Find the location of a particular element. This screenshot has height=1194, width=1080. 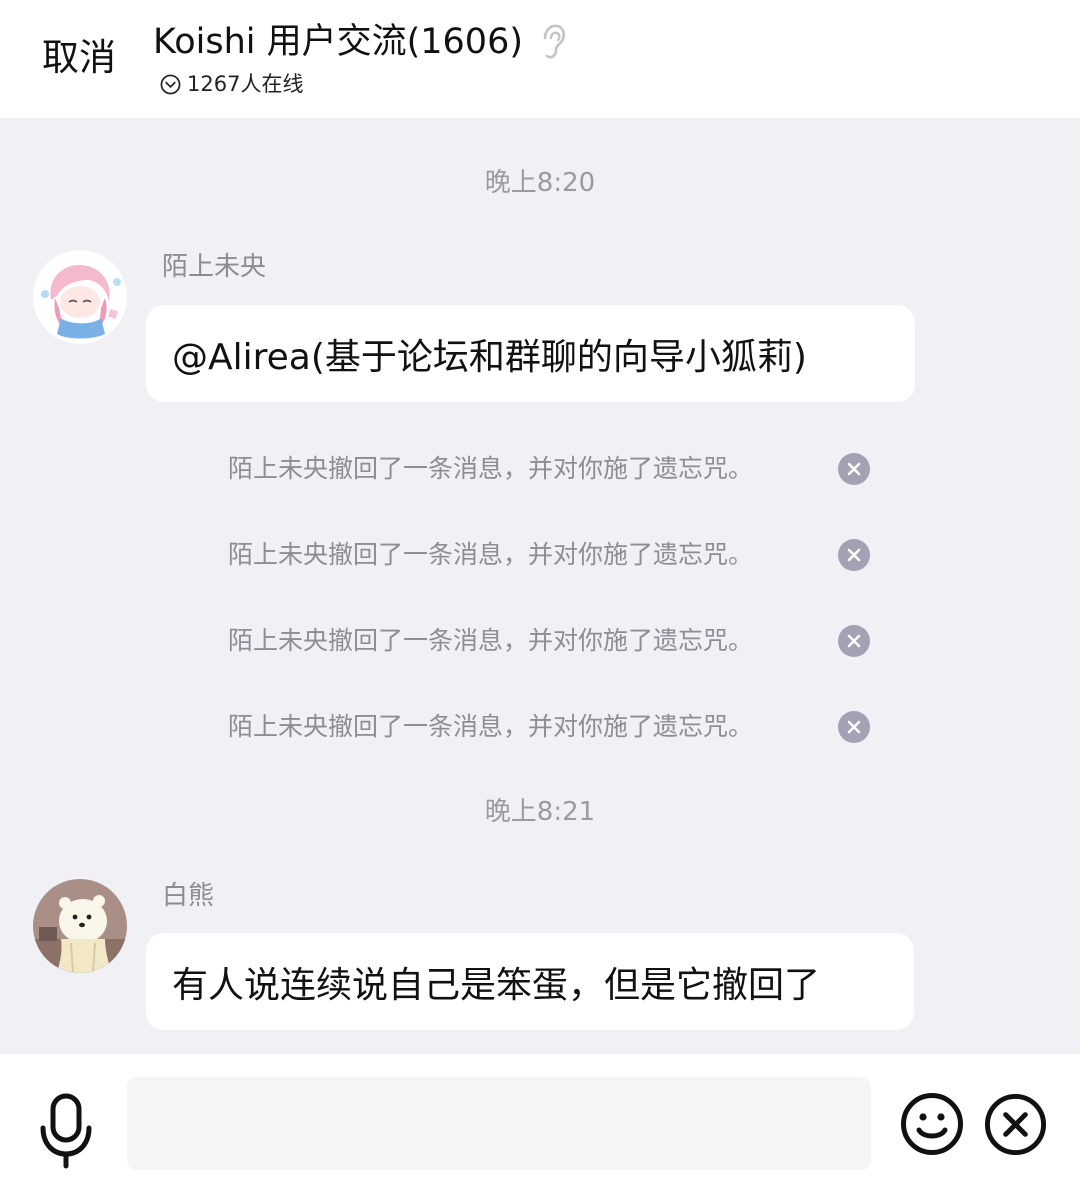

online-status: 1267人在线 is located at coordinates (231, 84).